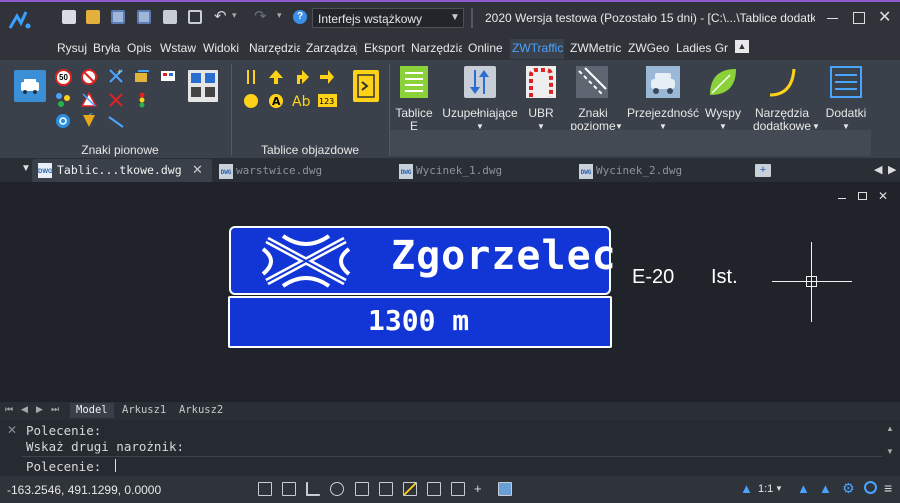 This screenshot has width=900, height=503. Describe the element at coordinates (436, 48) in the screenshot. I see `menu-narzedzia-2: Narzędzia` at that location.